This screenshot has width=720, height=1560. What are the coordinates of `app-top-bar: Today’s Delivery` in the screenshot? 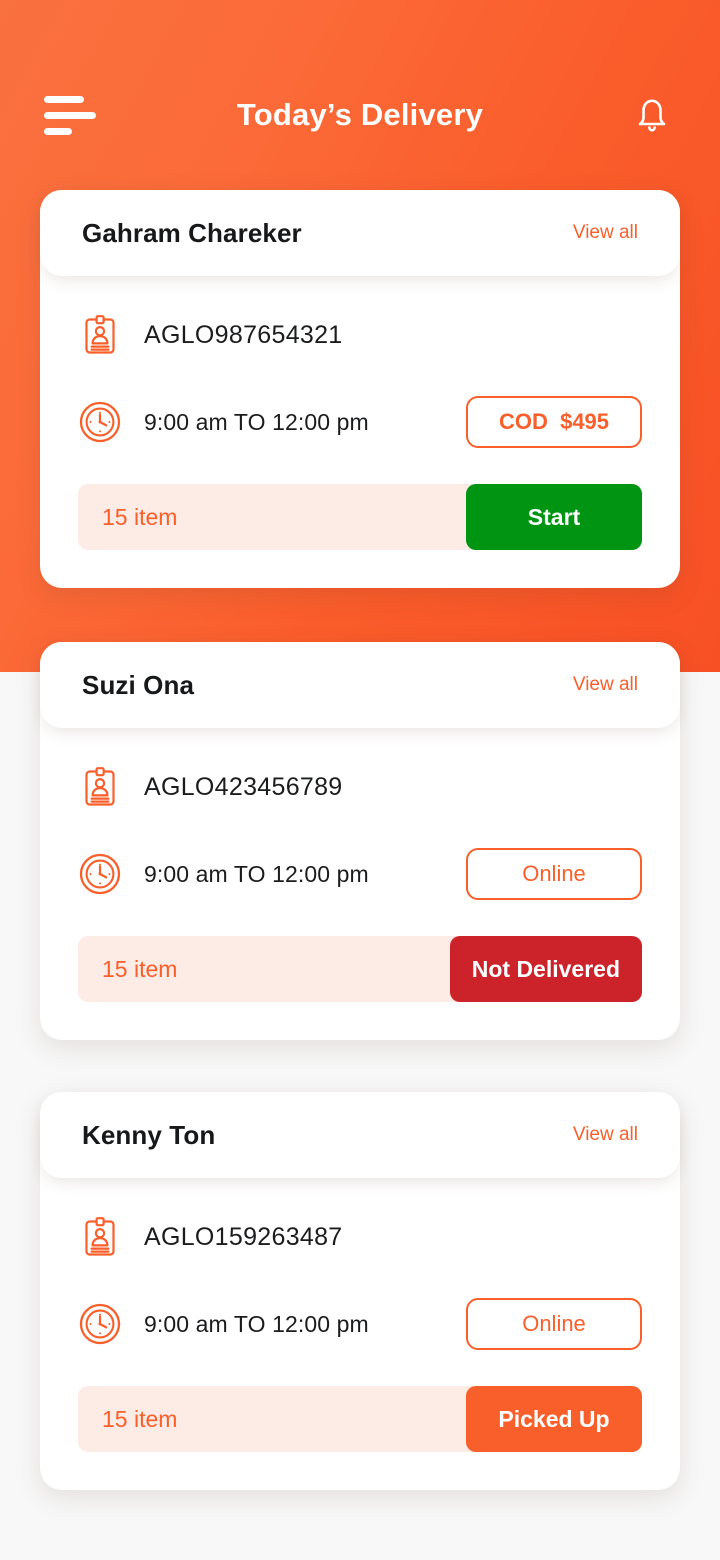 It's located at (360, 115).